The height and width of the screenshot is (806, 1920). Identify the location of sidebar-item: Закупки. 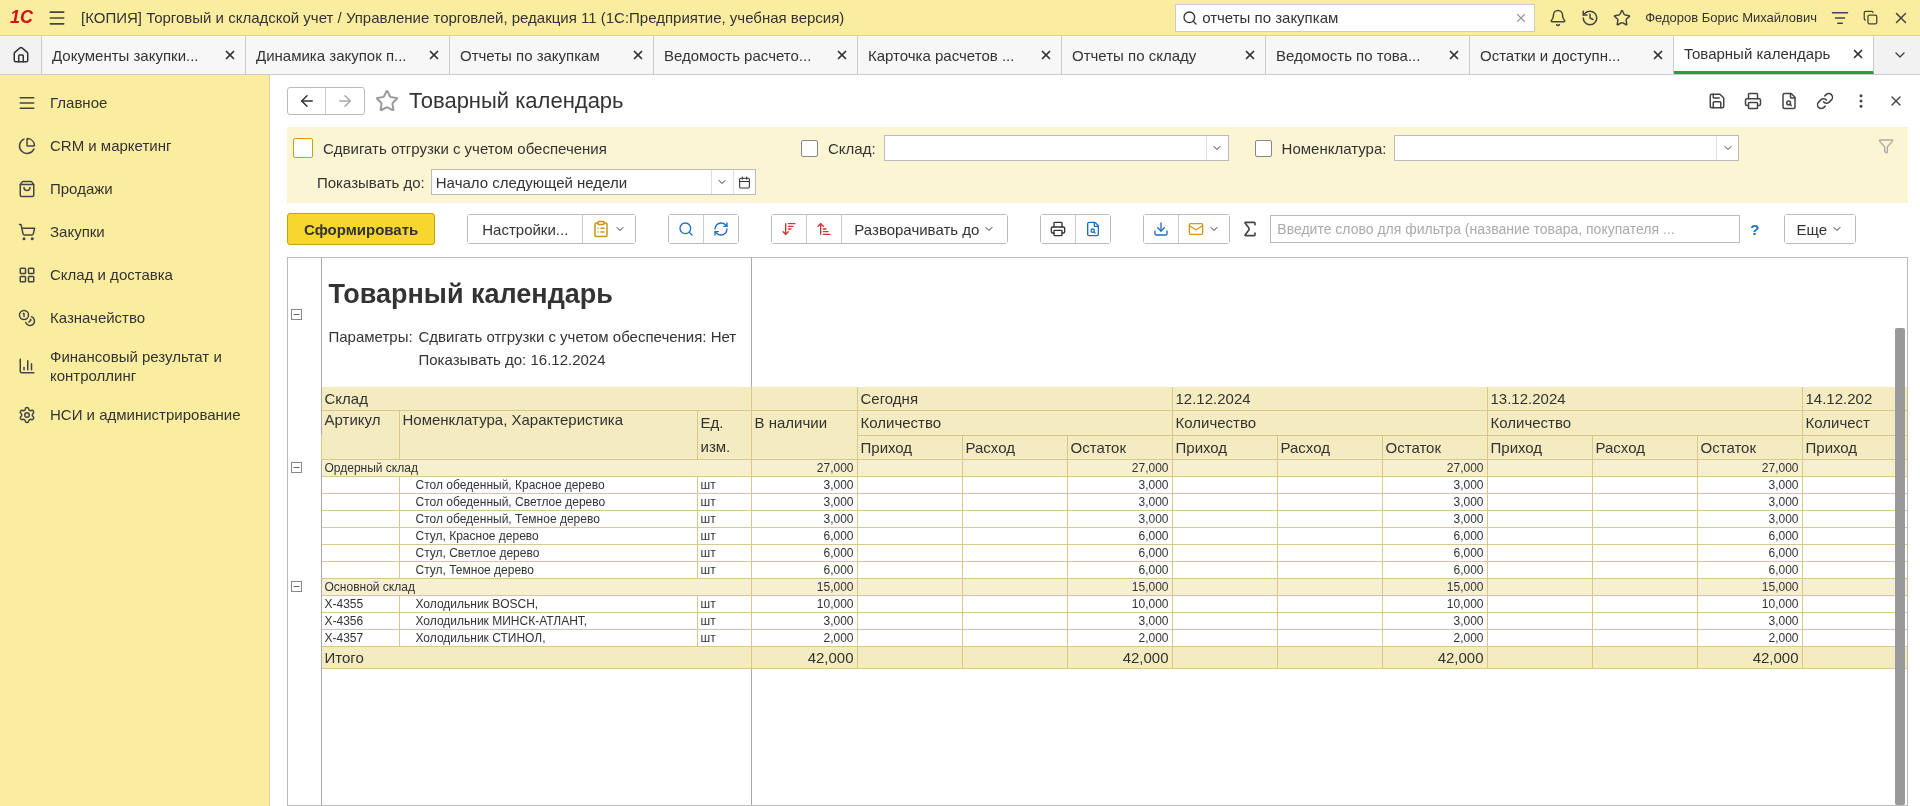
(134, 231).